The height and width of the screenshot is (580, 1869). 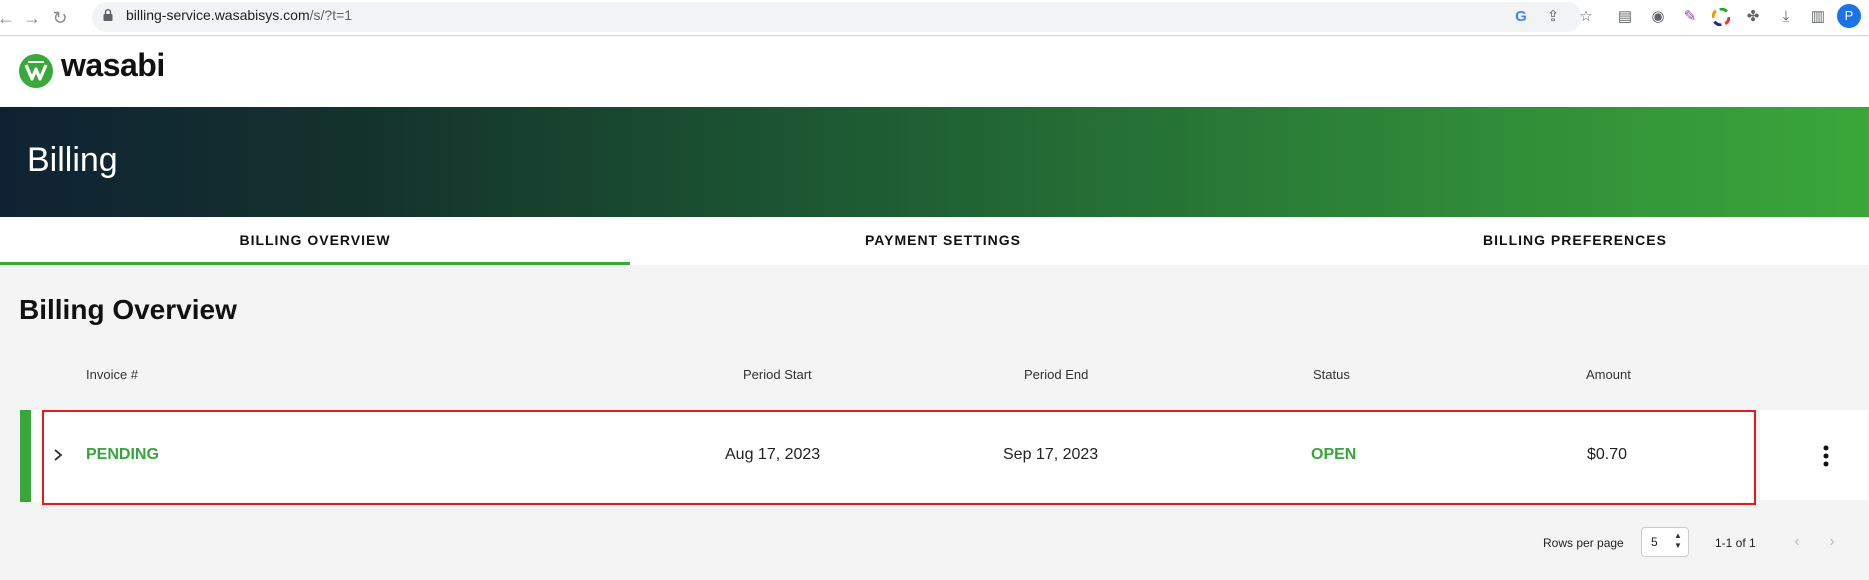 What do you see at coordinates (777, 374) in the screenshot?
I see `column-header-period-start: Period Start` at bounding box center [777, 374].